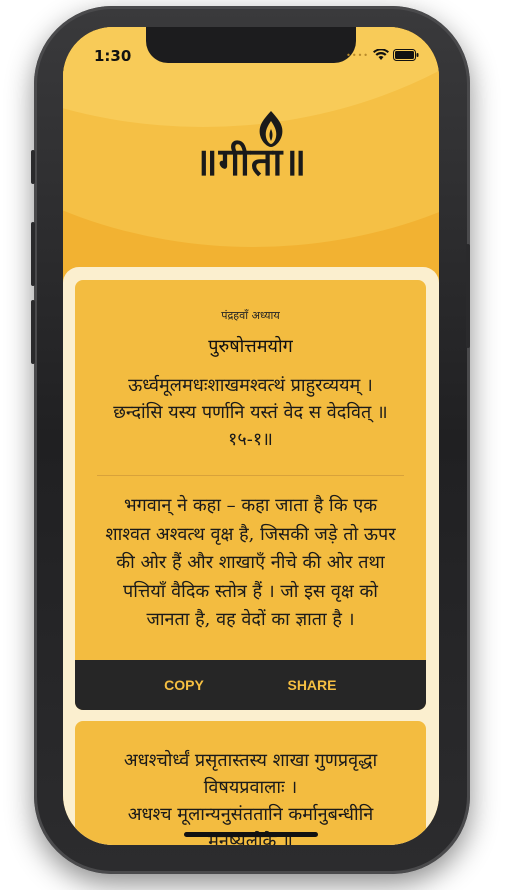  What do you see at coordinates (357, 55) in the screenshot?
I see `signal-icon: ••••` at bounding box center [357, 55].